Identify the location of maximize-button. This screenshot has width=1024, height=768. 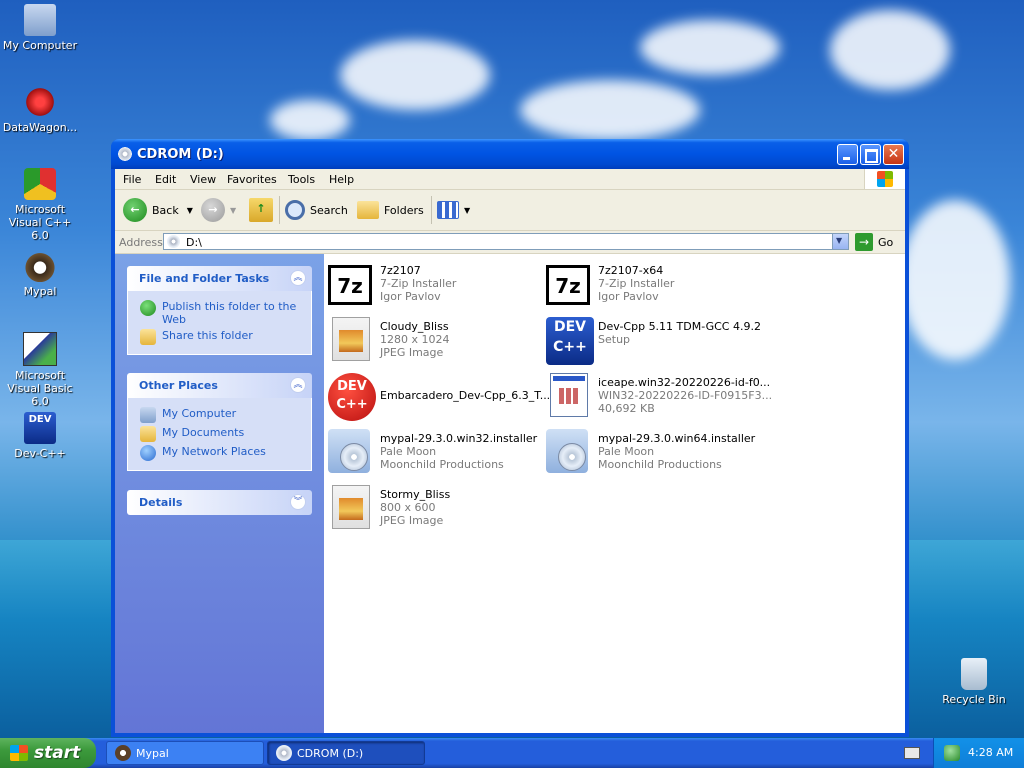
(870, 154).